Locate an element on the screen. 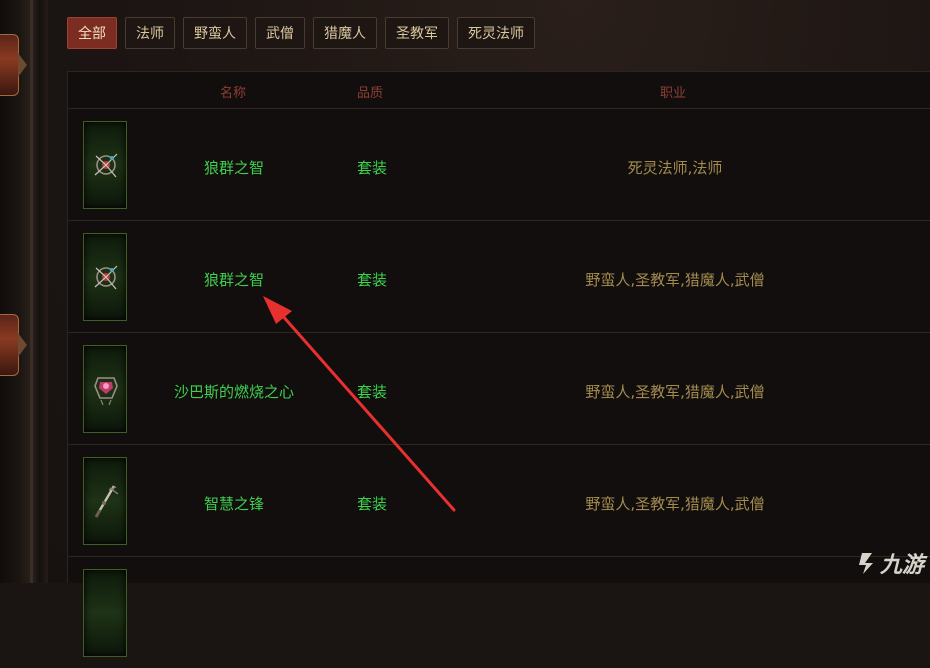 This screenshot has width=930, height=668. filter-tab-demon-hunter: 猎魔人 is located at coordinates (345, 33).